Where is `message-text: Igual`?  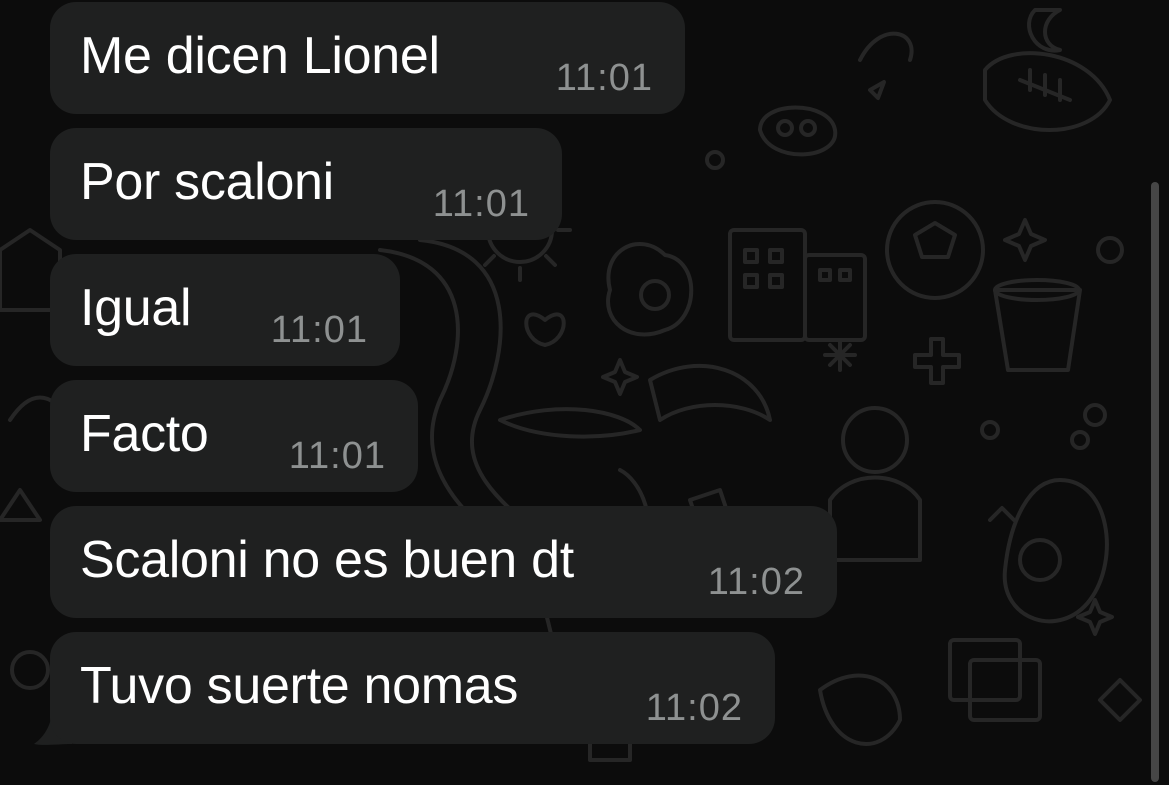
message-text: Igual is located at coordinates (136, 308).